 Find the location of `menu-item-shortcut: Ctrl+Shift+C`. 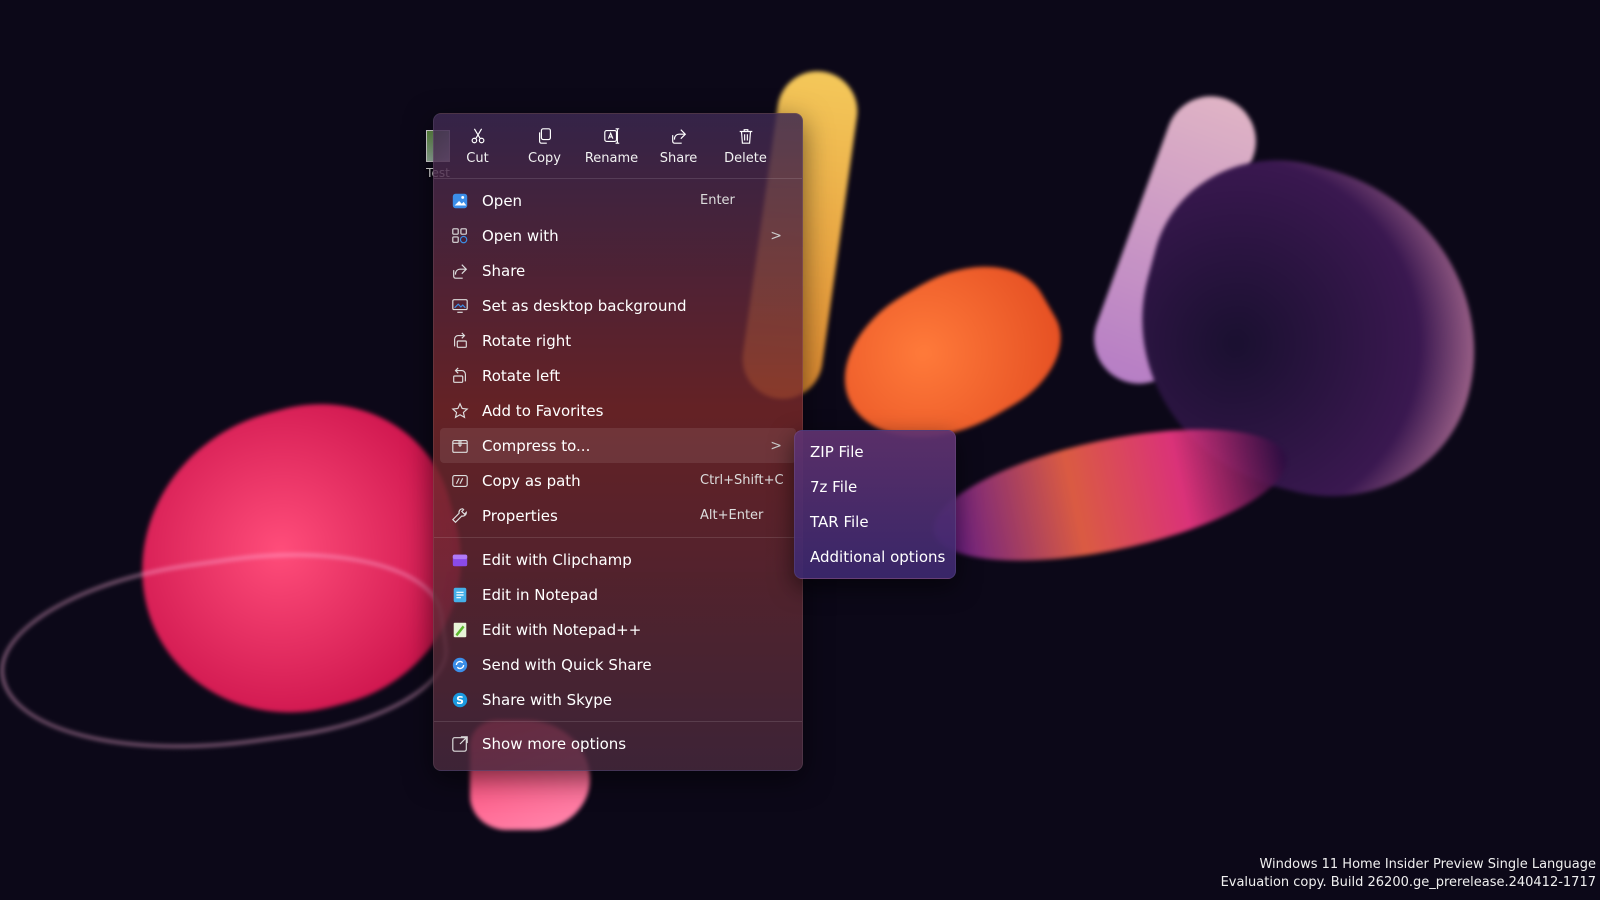

menu-item-shortcut: Ctrl+Shift+C is located at coordinates (742, 480).